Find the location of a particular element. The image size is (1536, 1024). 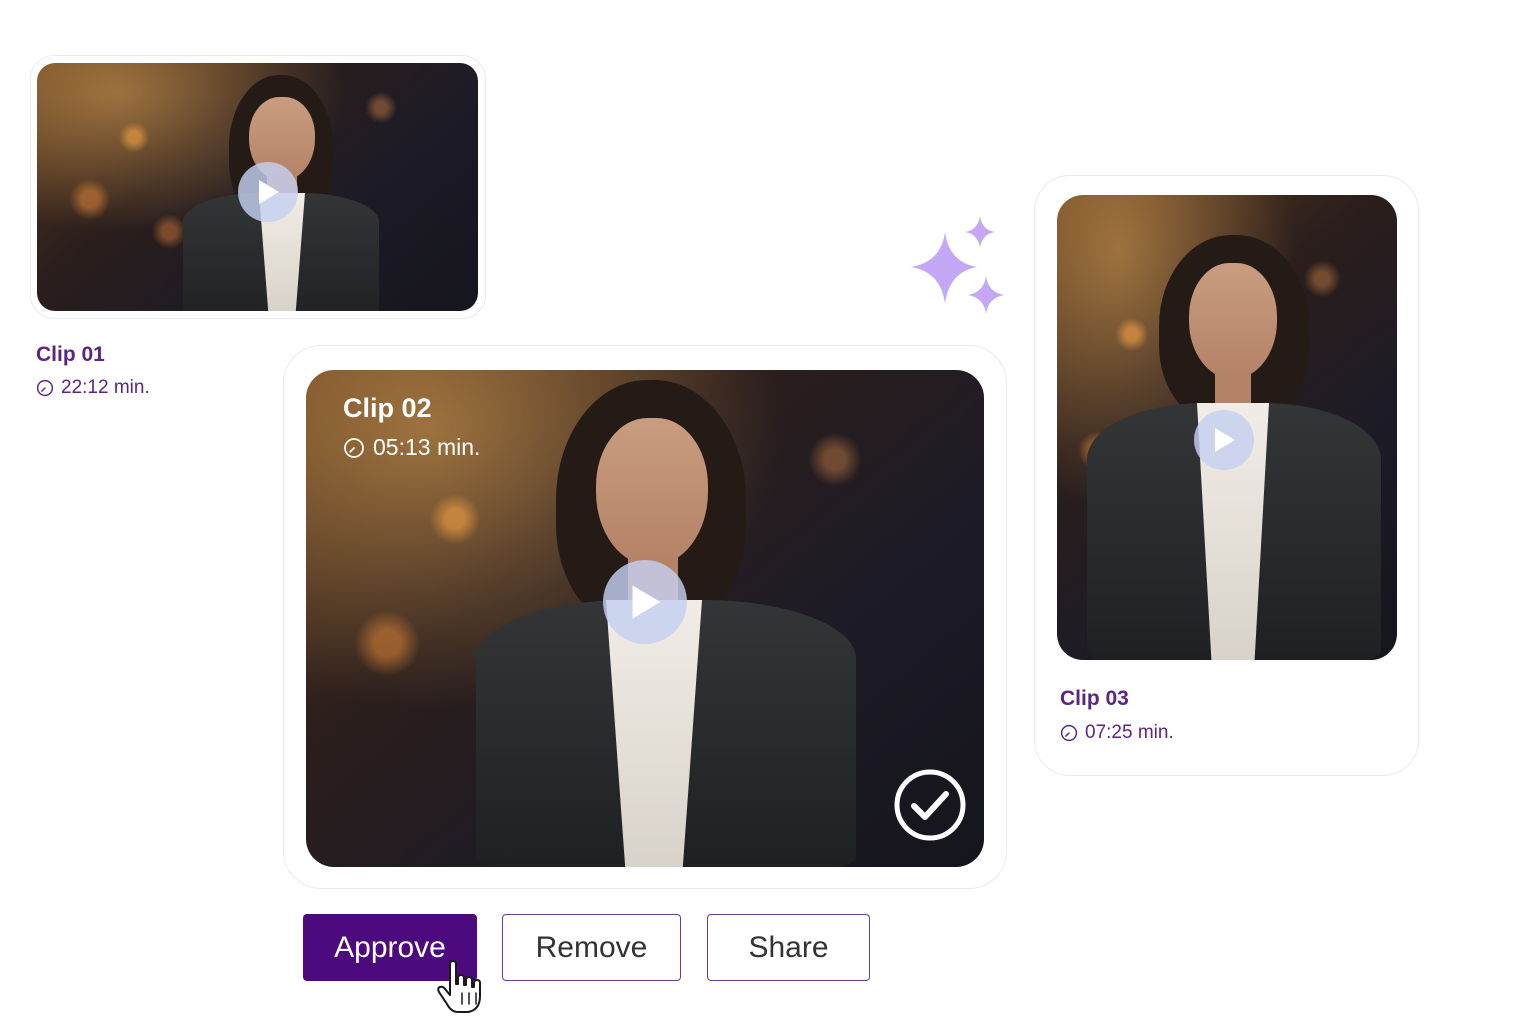

clip-03-title: Clip 03 is located at coordinates (1094, 698).